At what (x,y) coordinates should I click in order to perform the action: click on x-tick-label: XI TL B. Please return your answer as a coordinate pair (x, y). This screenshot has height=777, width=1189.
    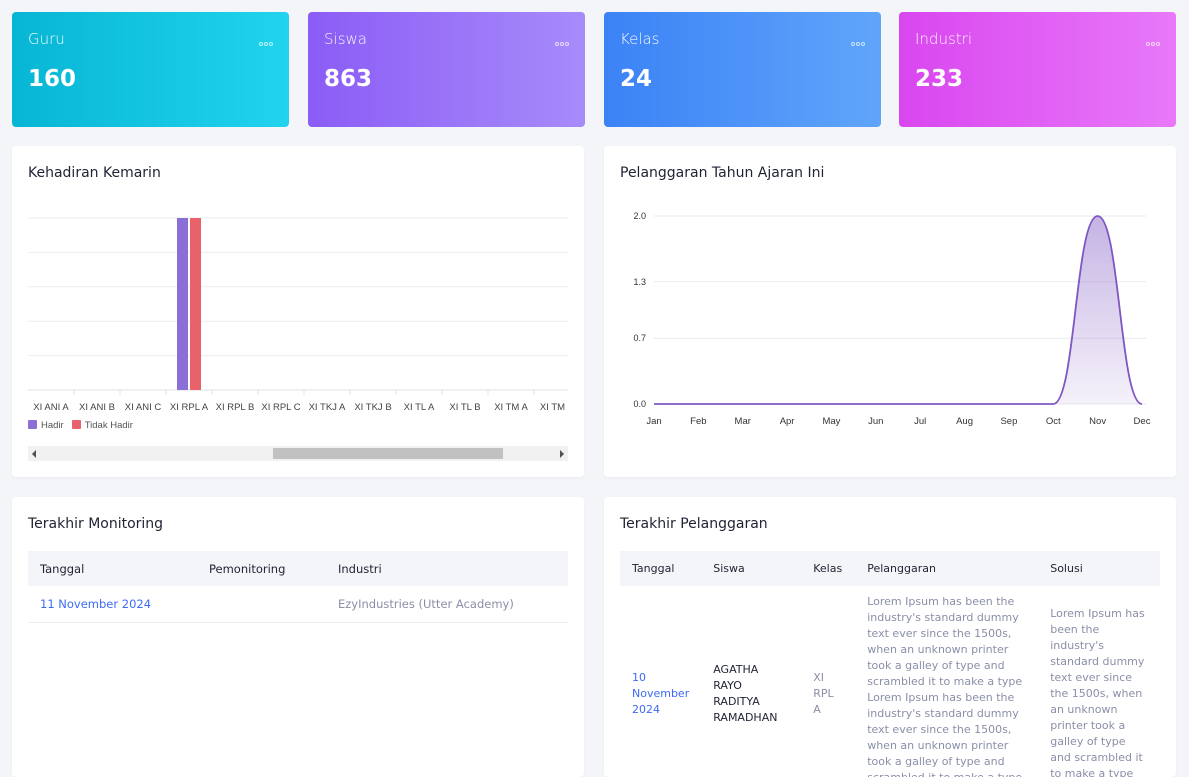
    Looking at the image, I should click on (464, 407).